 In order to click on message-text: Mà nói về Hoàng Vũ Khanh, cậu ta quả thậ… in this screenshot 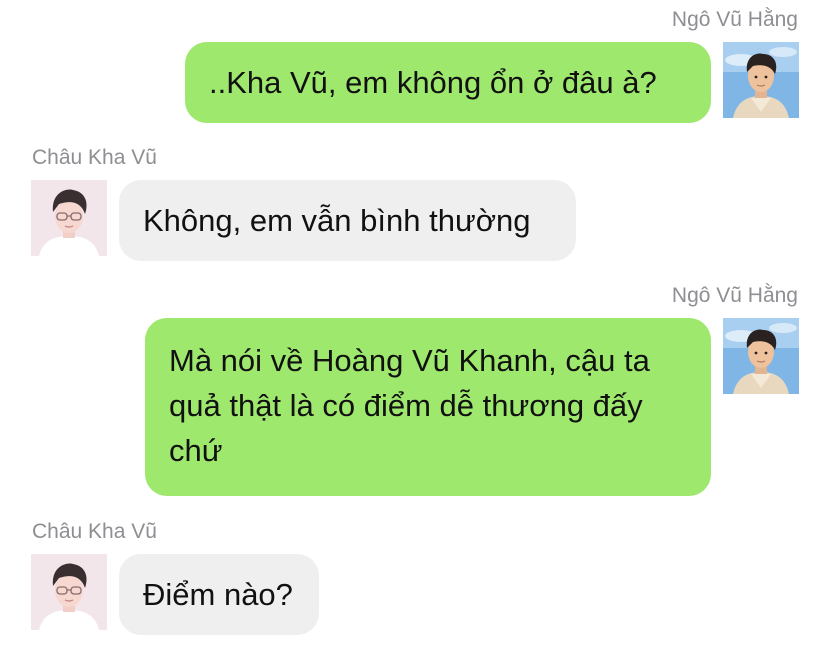, I will do `click(409, 405)`.